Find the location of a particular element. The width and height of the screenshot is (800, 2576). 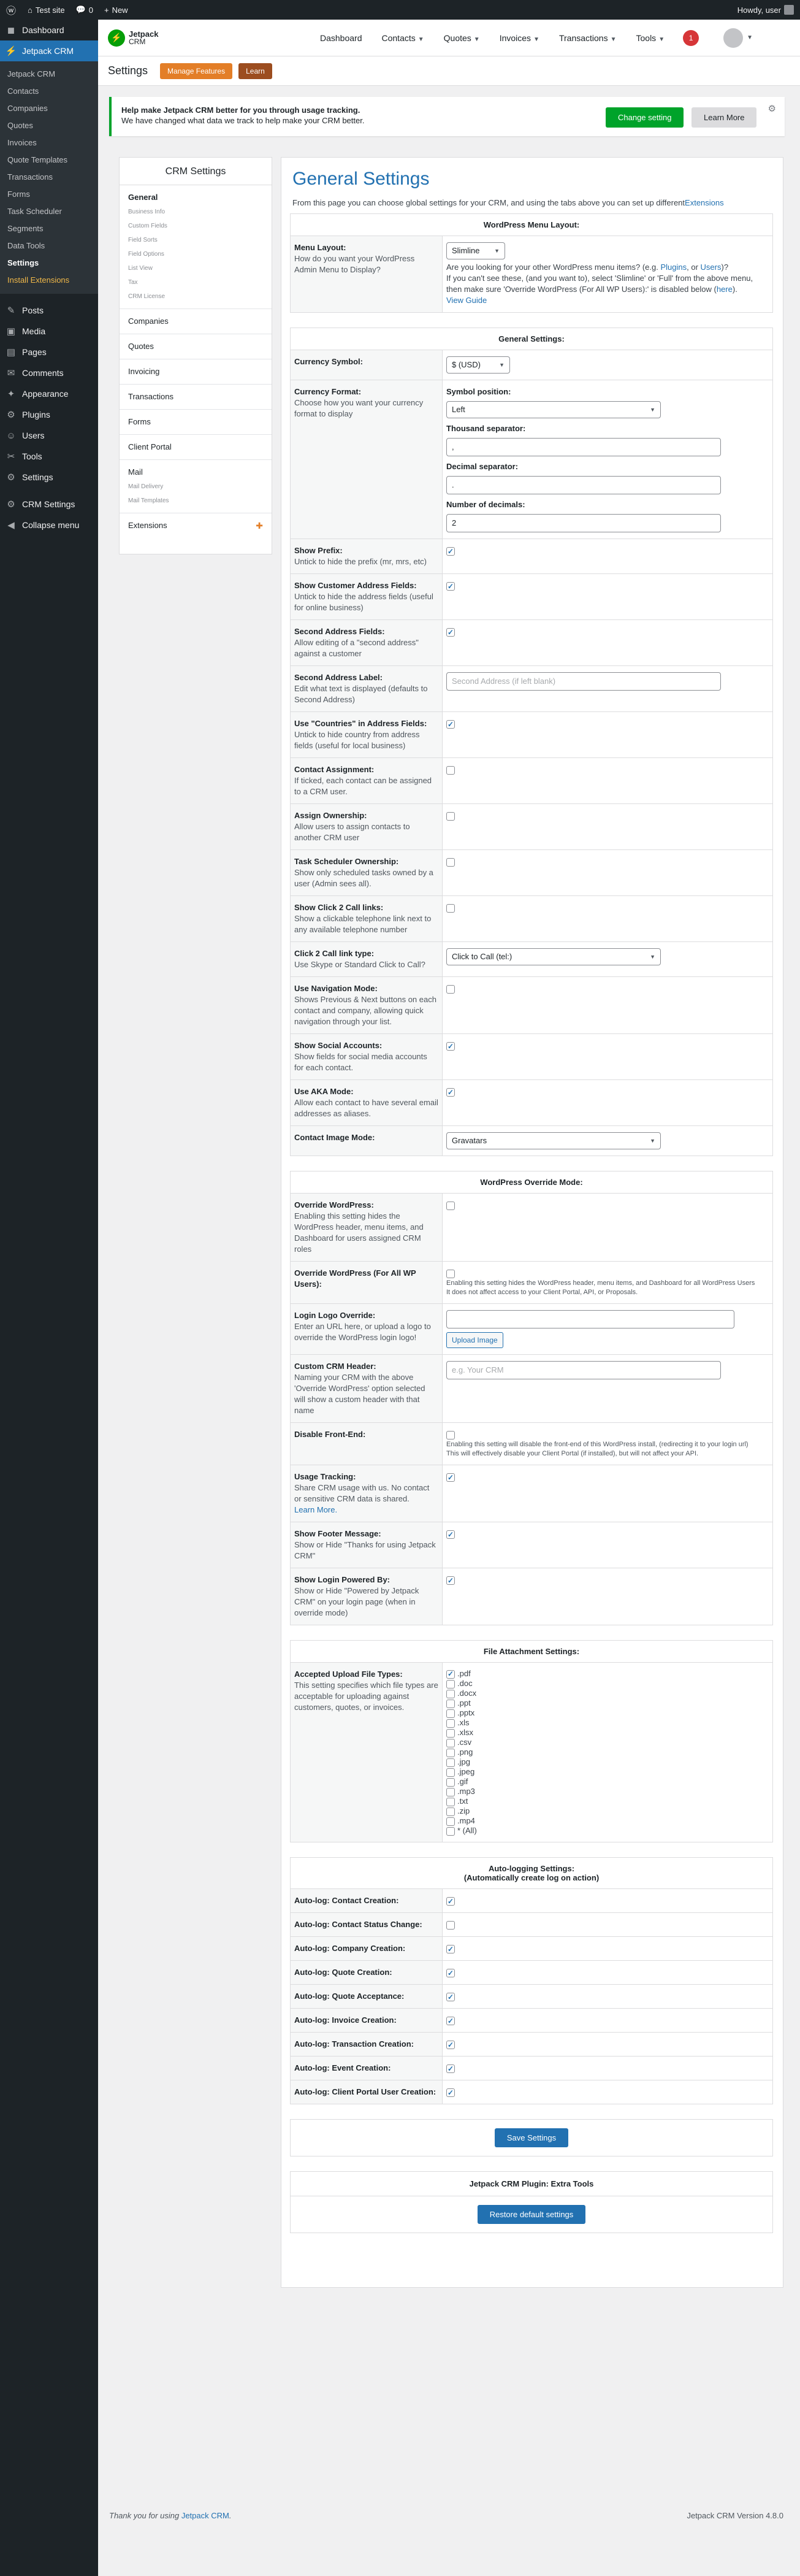

submenu-item-forms: Forms is located at coordinates (49, 194).